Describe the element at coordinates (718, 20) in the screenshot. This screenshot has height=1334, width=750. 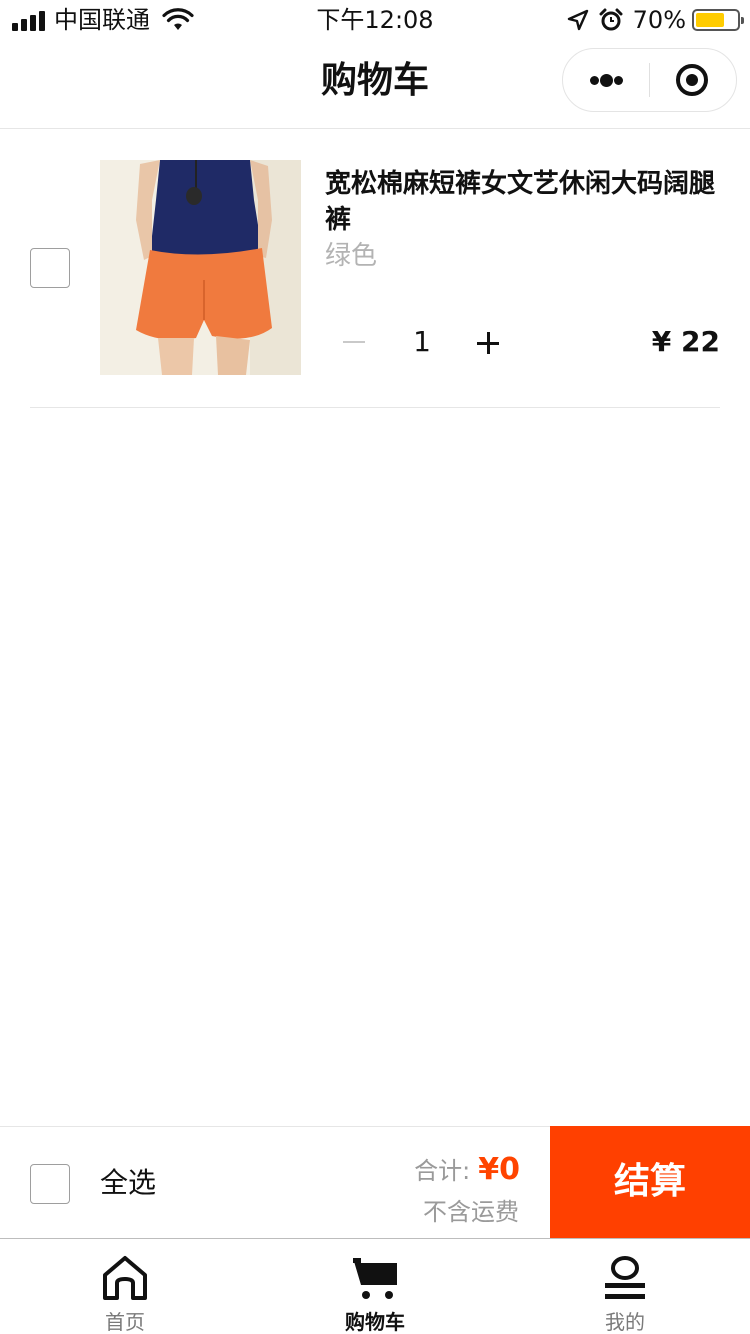
I see `battery-icon` at that location.